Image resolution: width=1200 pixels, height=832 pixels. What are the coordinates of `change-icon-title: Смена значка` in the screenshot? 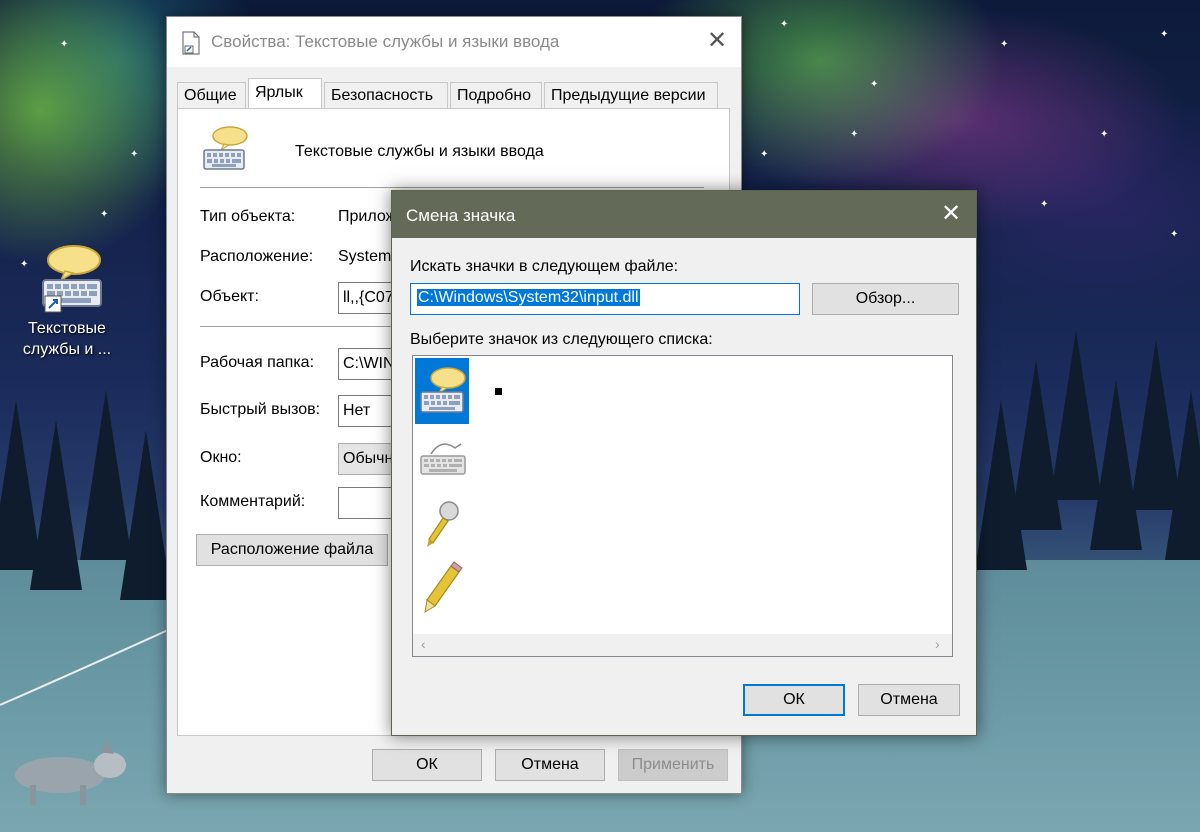 It's located at (461, 215).